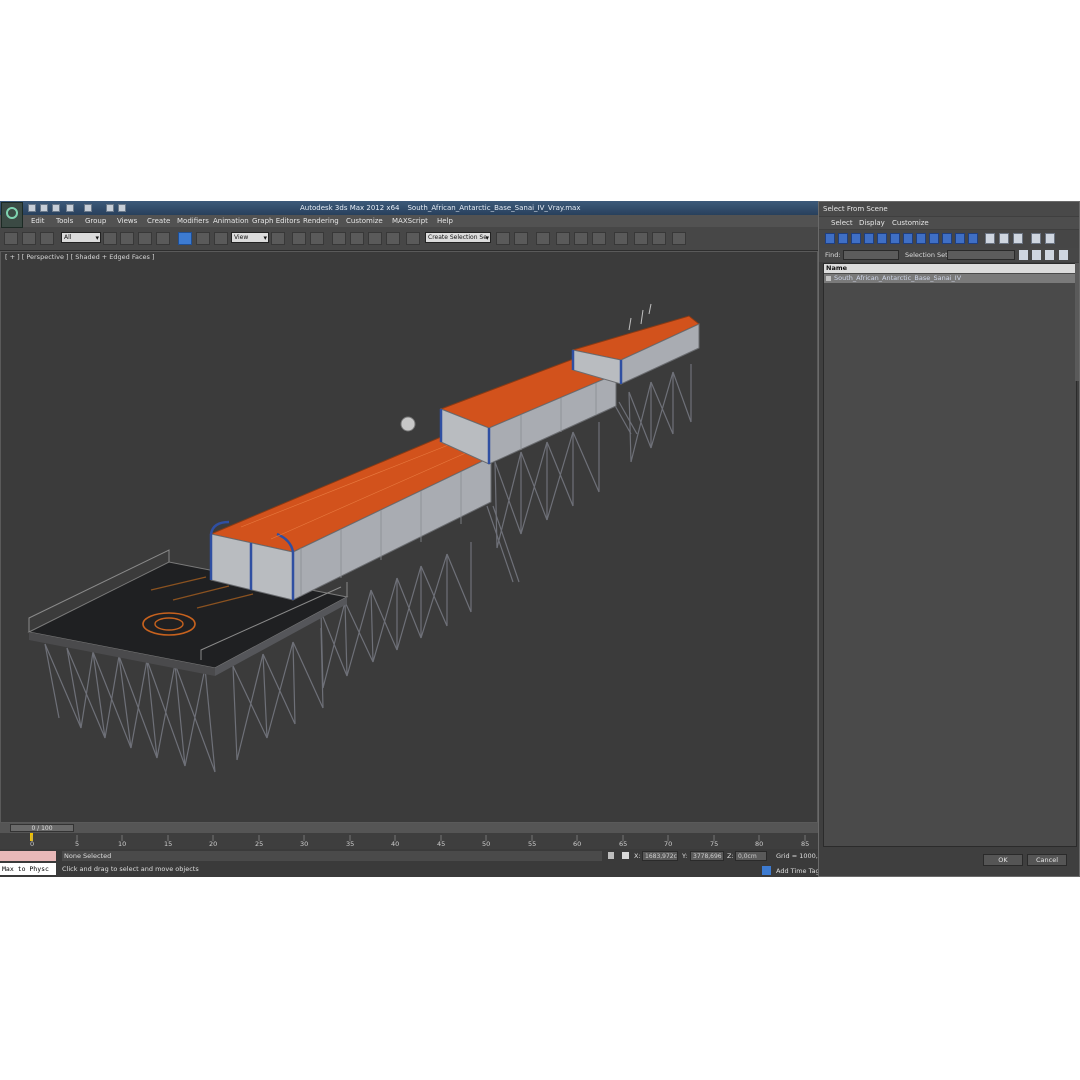 This screenshot has height=1080, width=1080. I want to click on select-invert-icon, so click(1049, 255).